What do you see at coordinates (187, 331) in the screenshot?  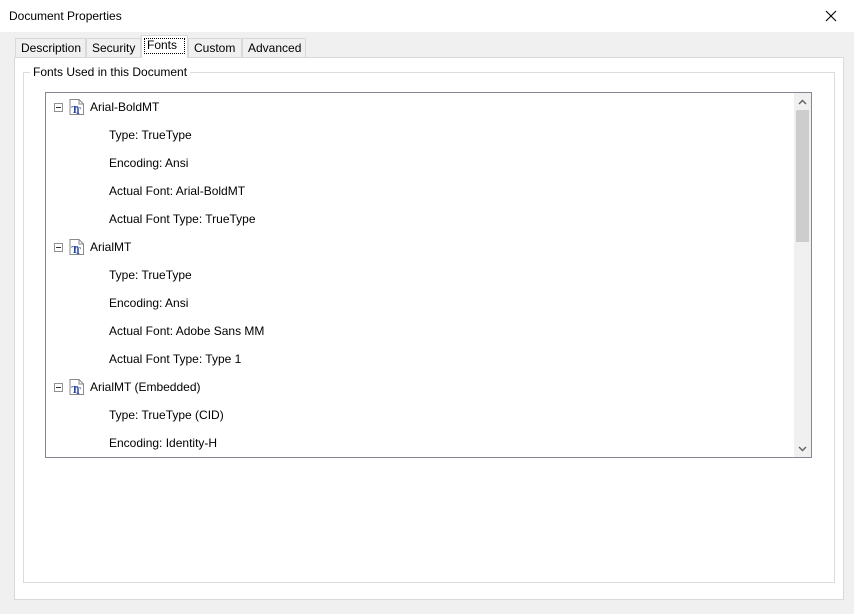 I see `actual-font: Actual Font: Adobe Sans MM` at bounding box center [187, 331].